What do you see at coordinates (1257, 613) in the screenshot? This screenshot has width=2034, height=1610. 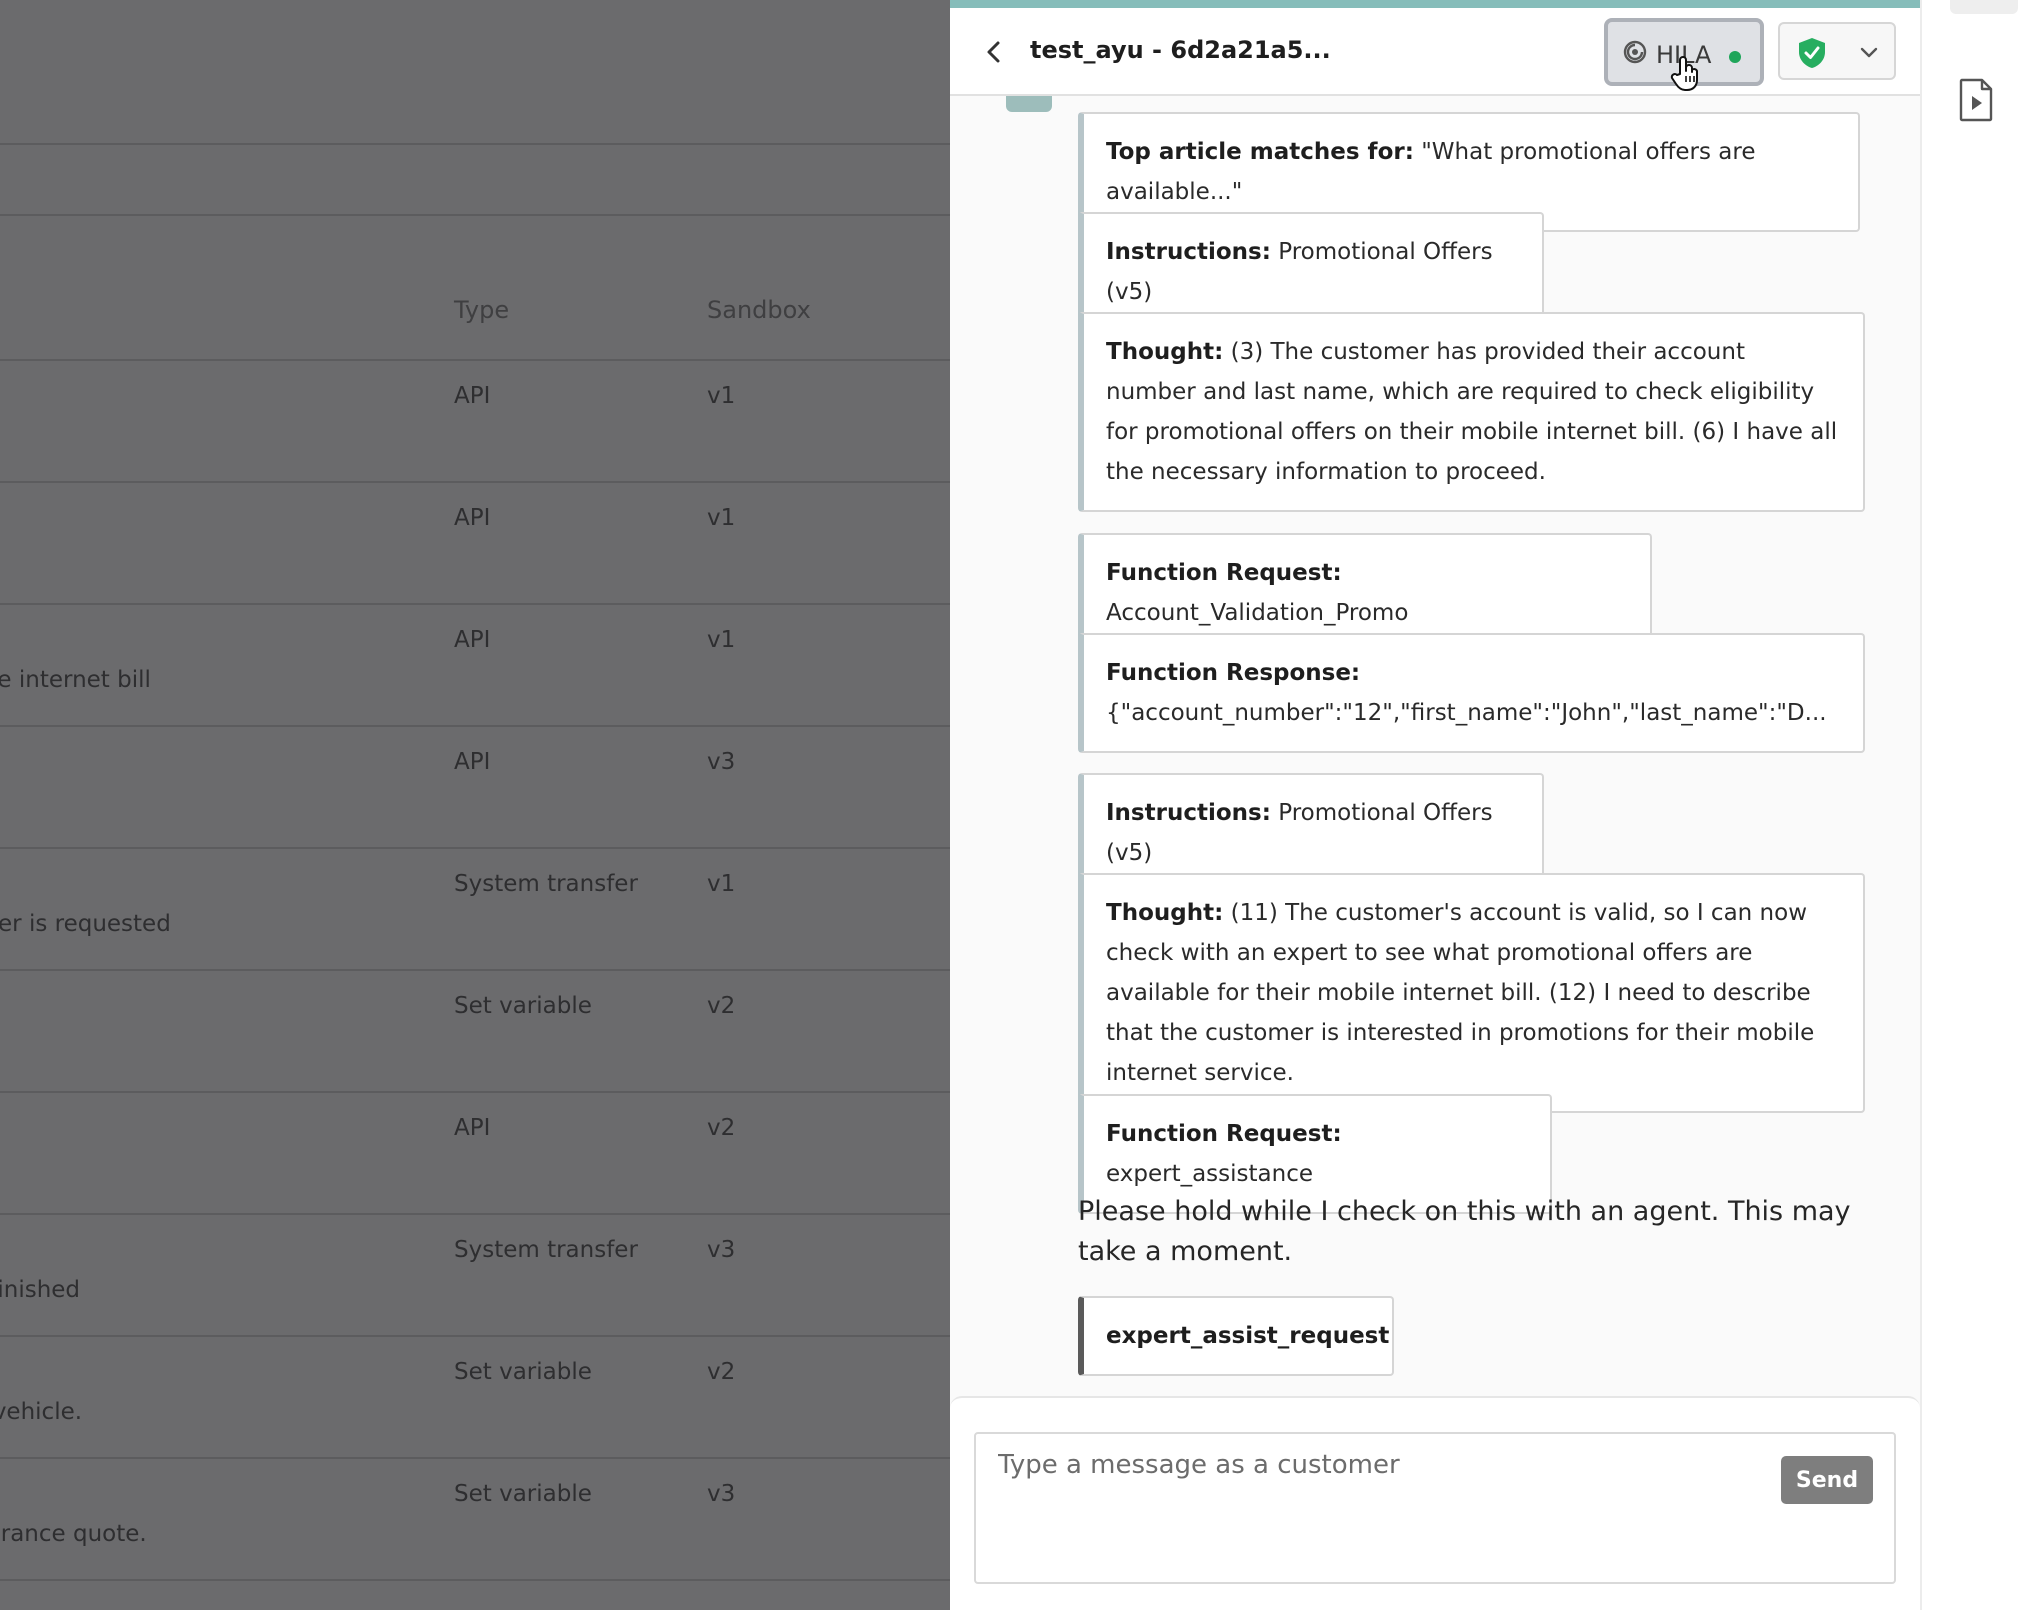 I see `card-text: Account_Validation_Promo` at bounding box center [1257, 613].